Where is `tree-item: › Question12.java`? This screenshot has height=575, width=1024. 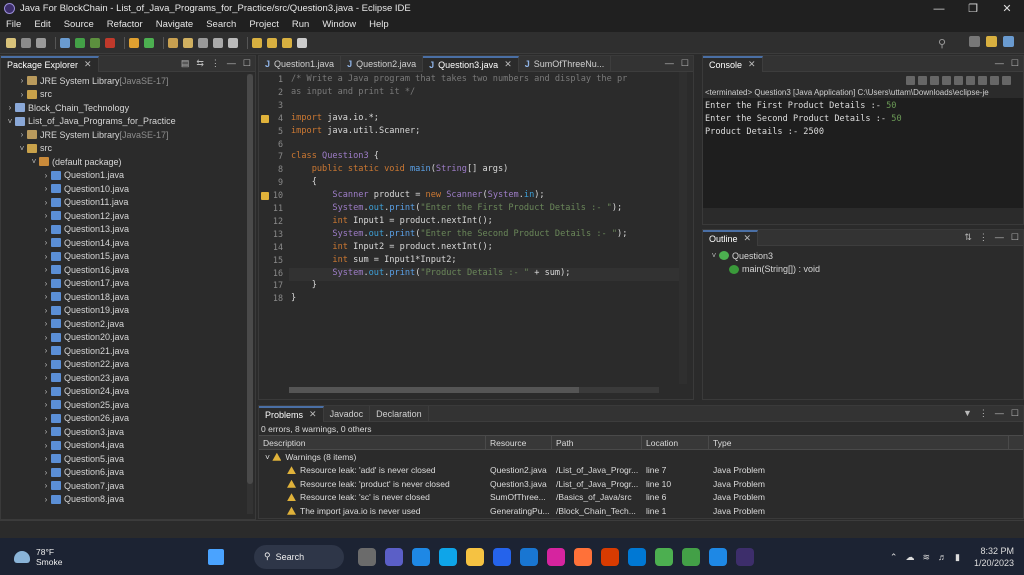 tree-item: › Question12.java is located at coordinates (128, 216).